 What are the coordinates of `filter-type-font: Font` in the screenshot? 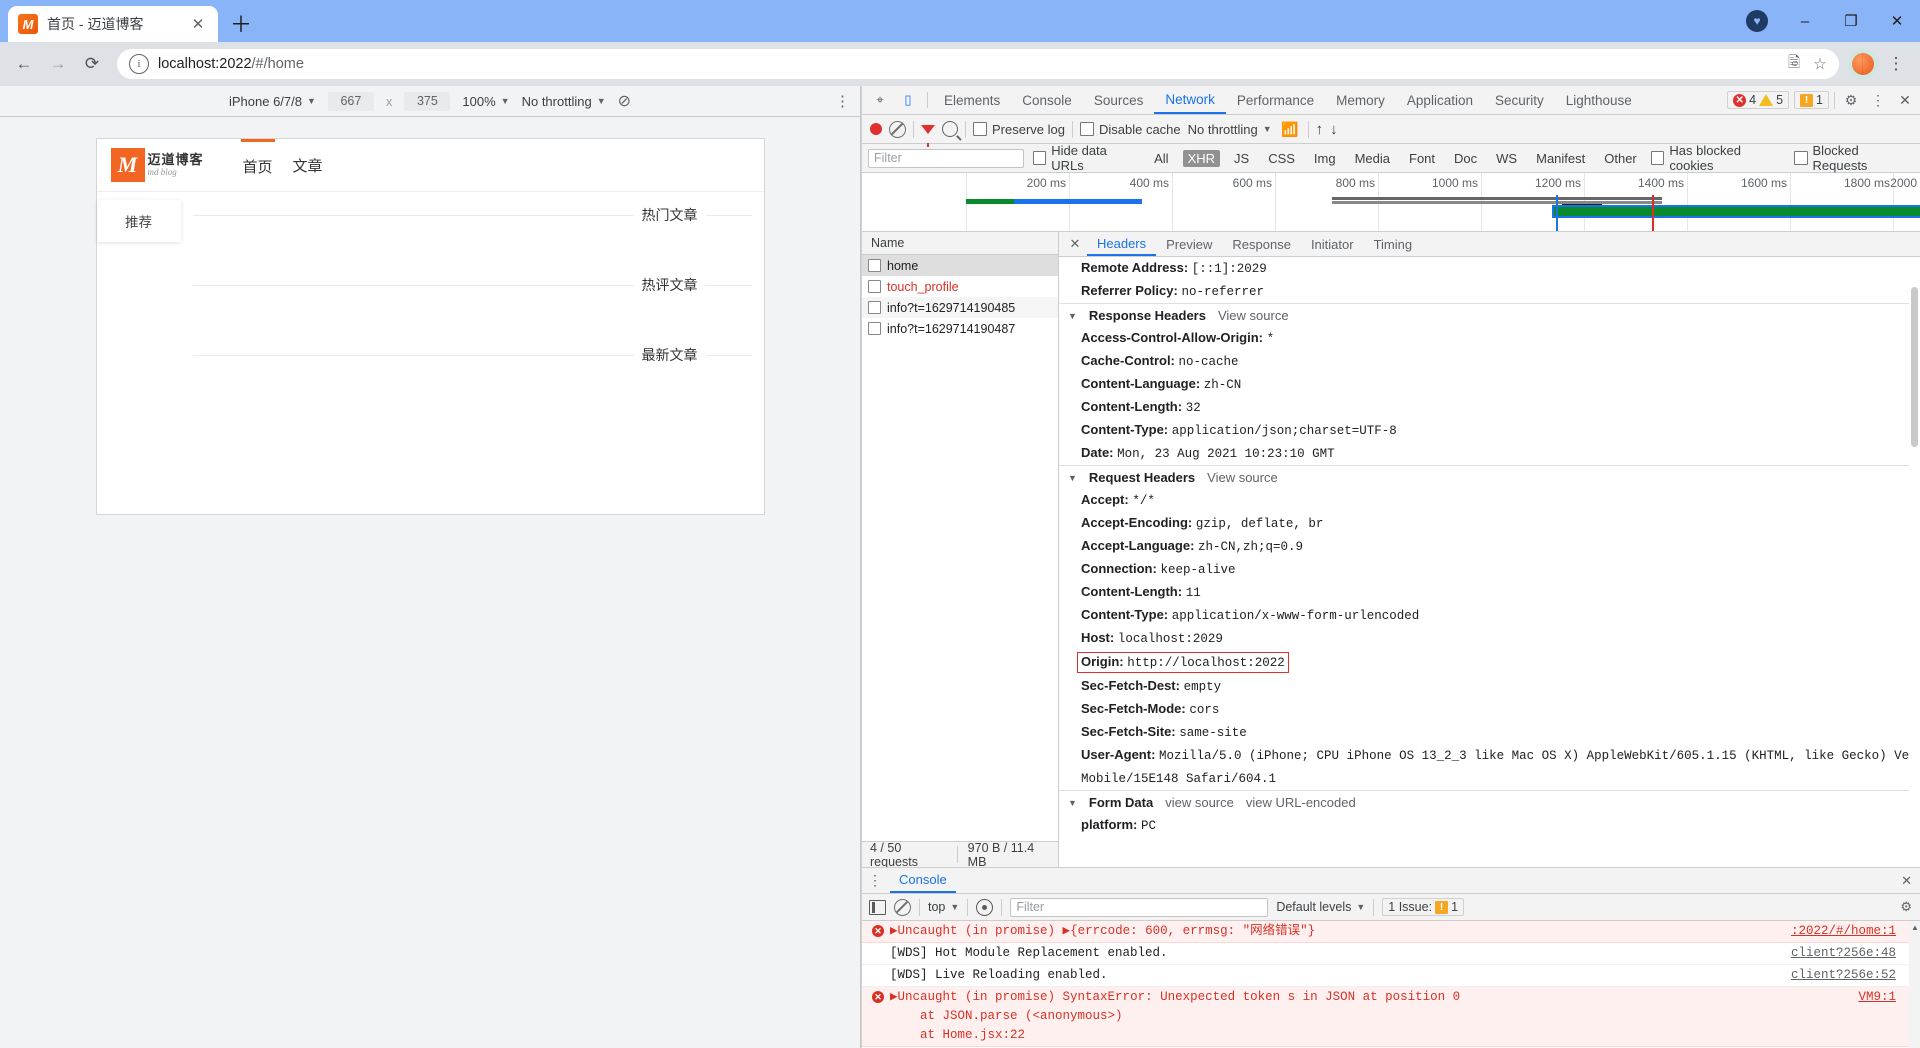 It's located at (1422, 158).